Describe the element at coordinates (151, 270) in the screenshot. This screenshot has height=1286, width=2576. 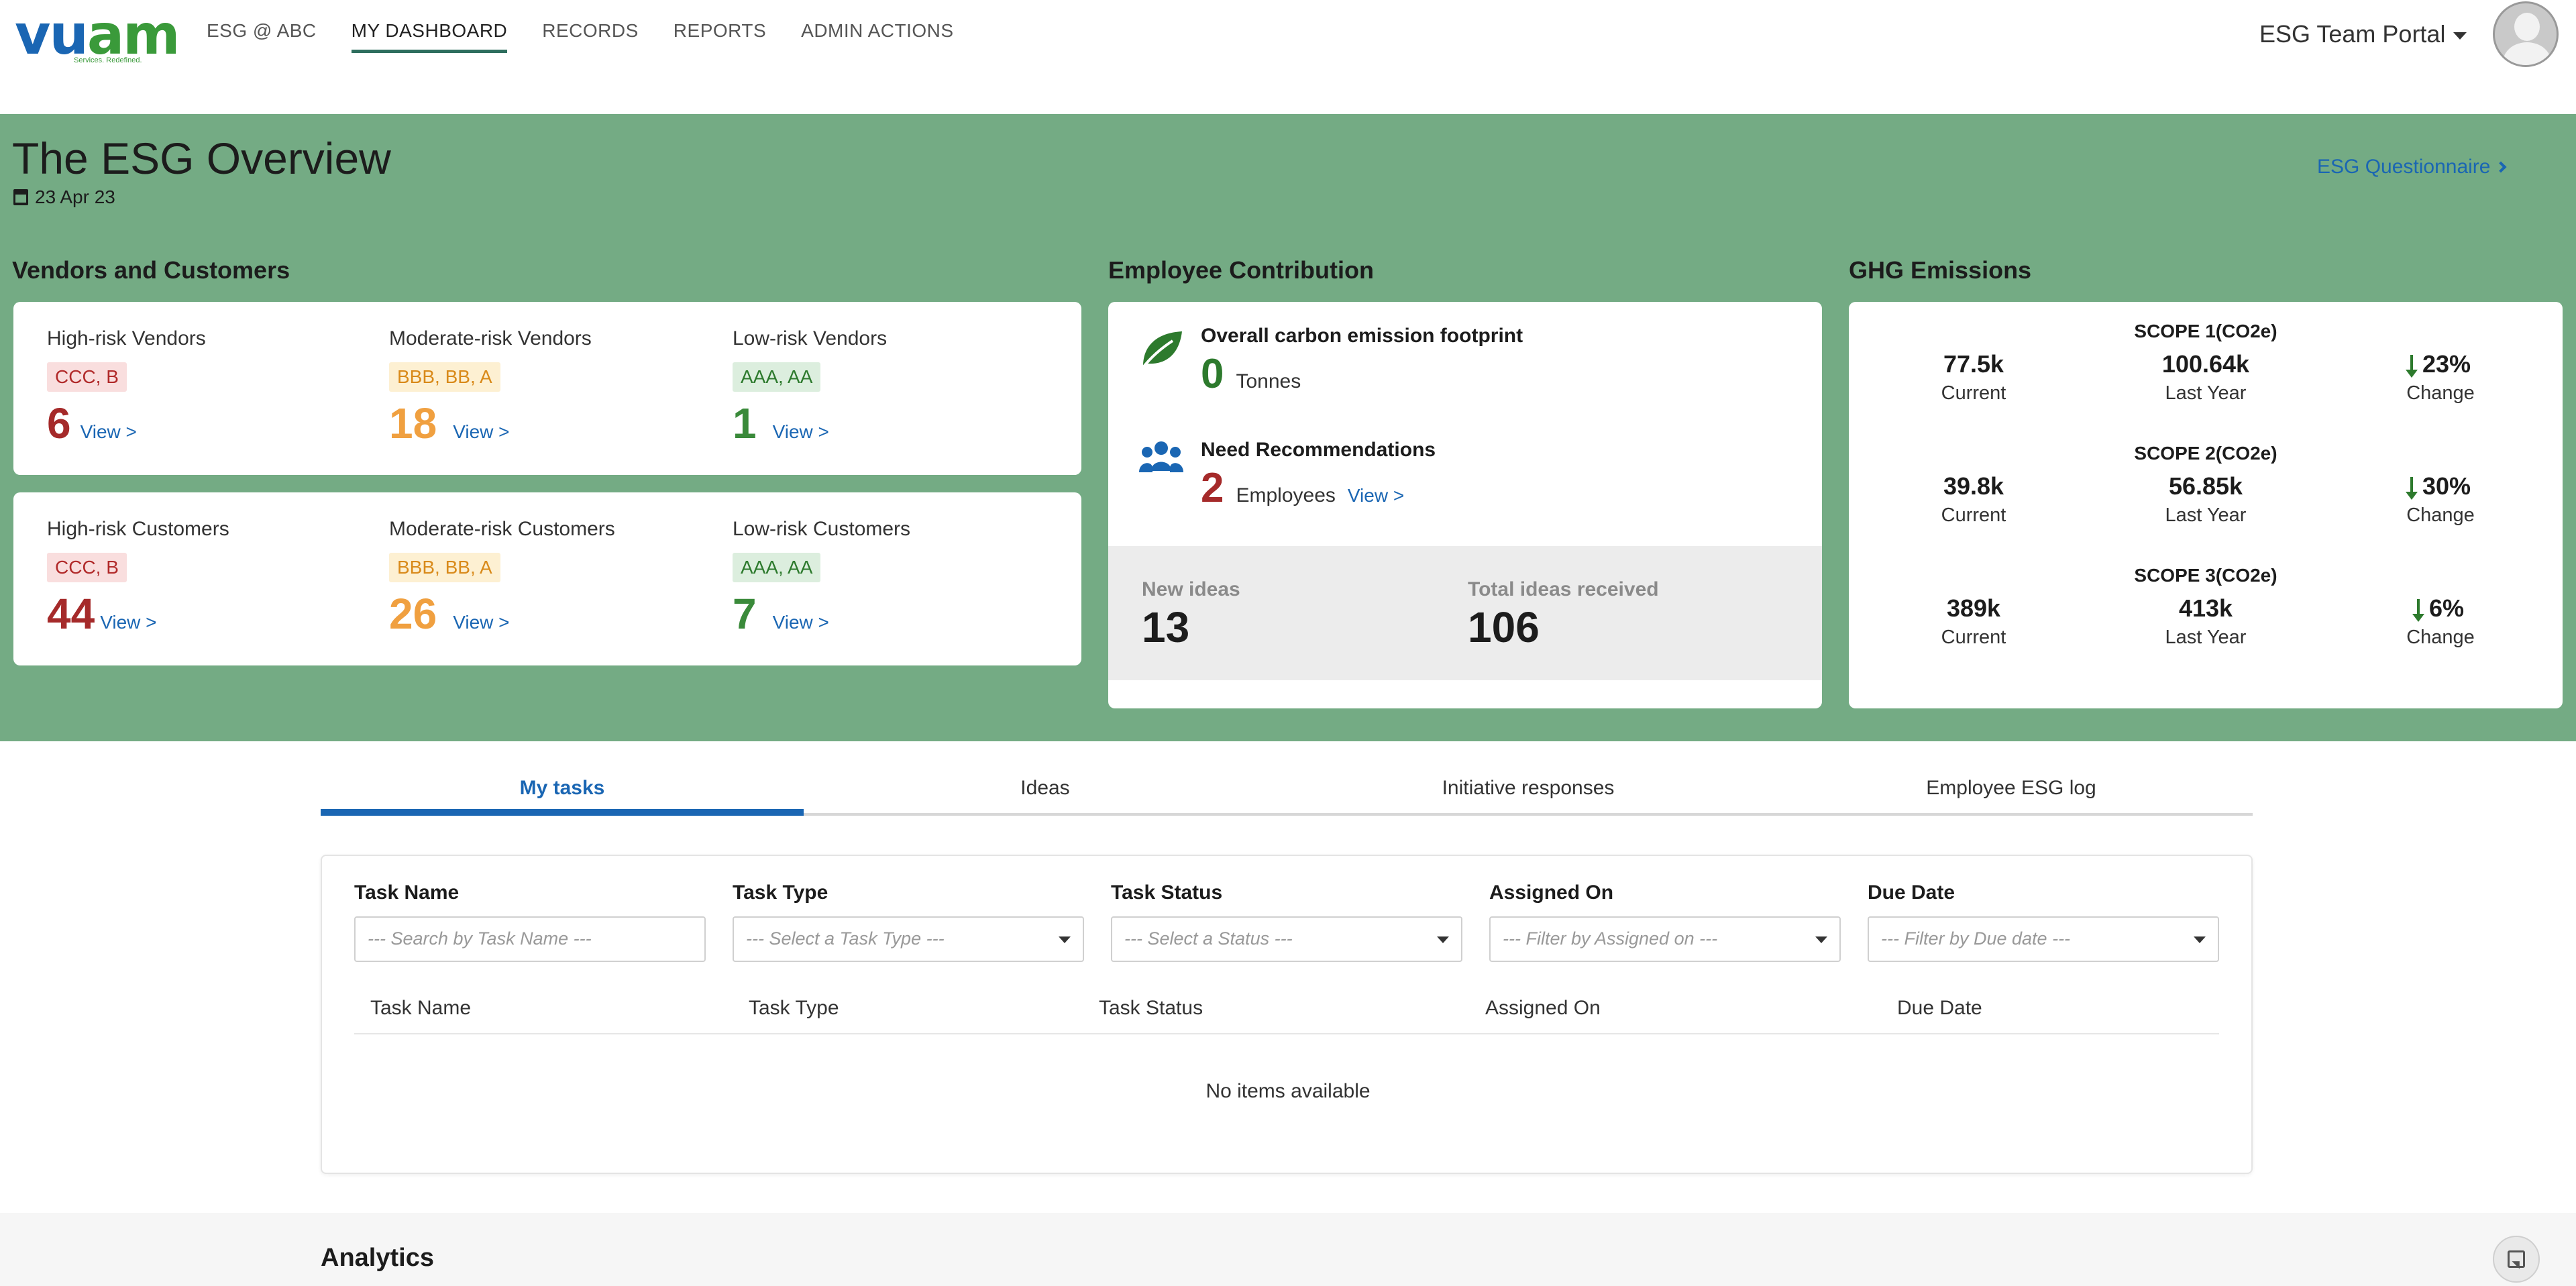
I see `vendors-customers-title: Vendors and Customers` at that location.